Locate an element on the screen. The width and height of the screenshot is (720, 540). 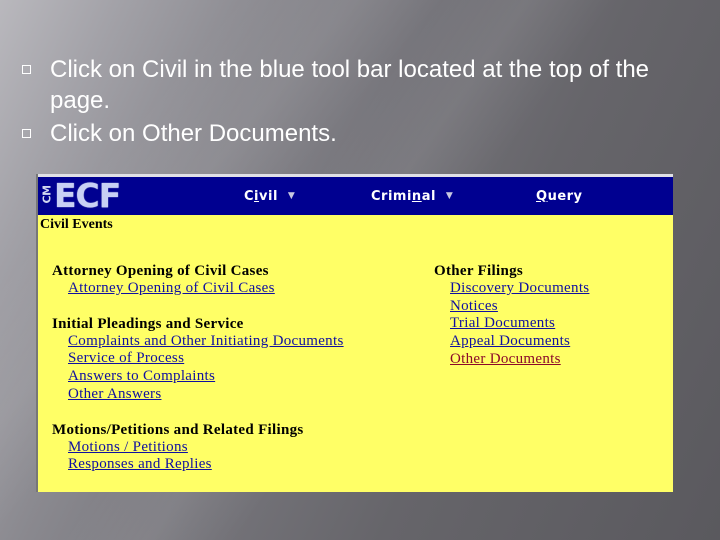
link-other-documents: Other Documents is located at coordinates (519, 360).